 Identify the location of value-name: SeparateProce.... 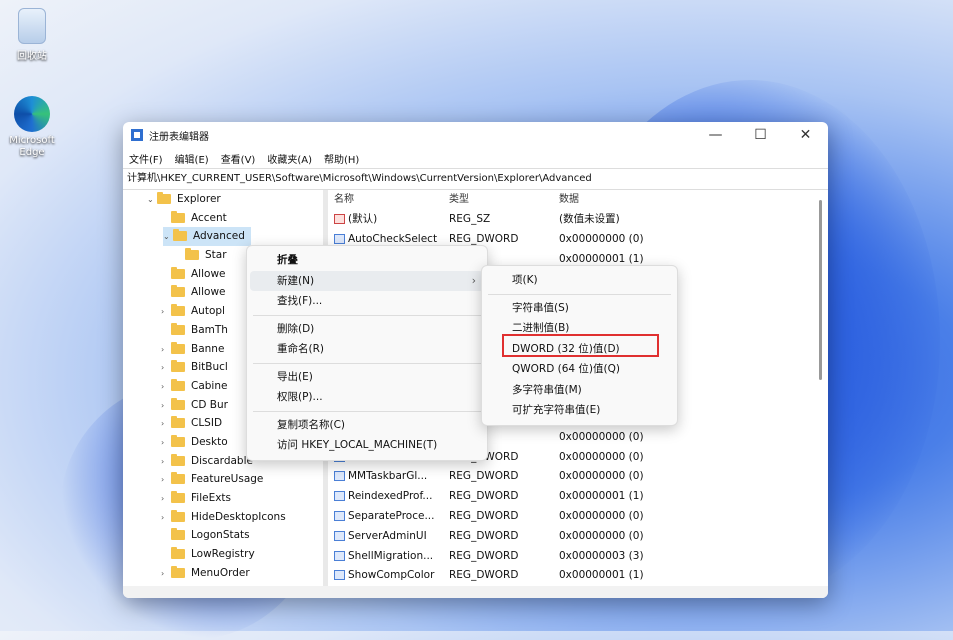
(388, 517).